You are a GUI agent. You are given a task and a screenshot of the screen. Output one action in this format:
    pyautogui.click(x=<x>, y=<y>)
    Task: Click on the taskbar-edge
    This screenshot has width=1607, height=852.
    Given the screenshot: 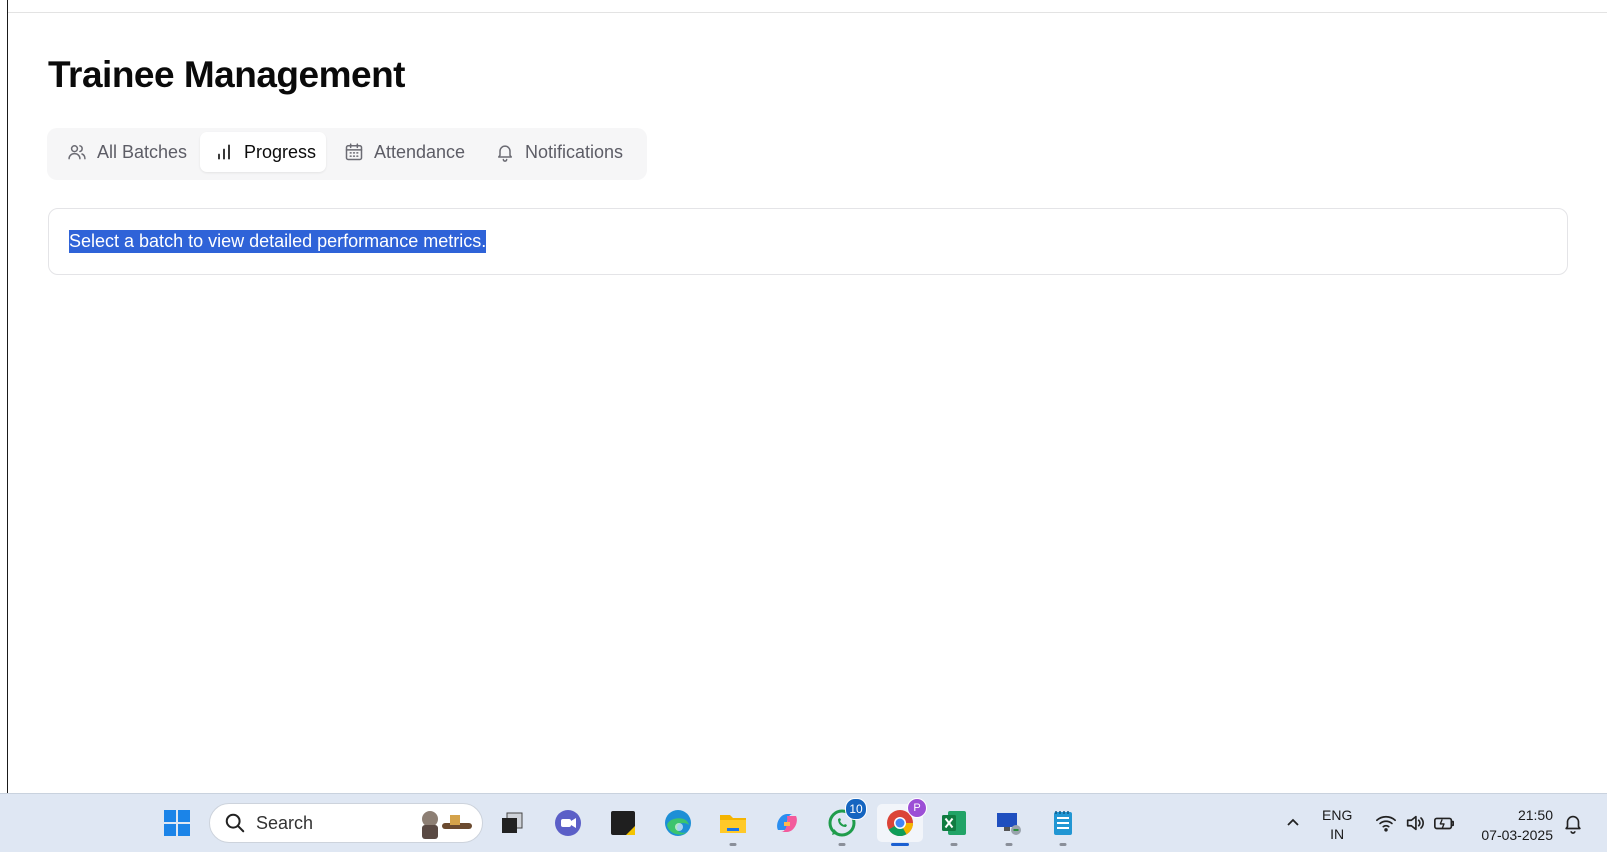 What is the action you would take?
    pyautogui.click(x=678, y=823)
    